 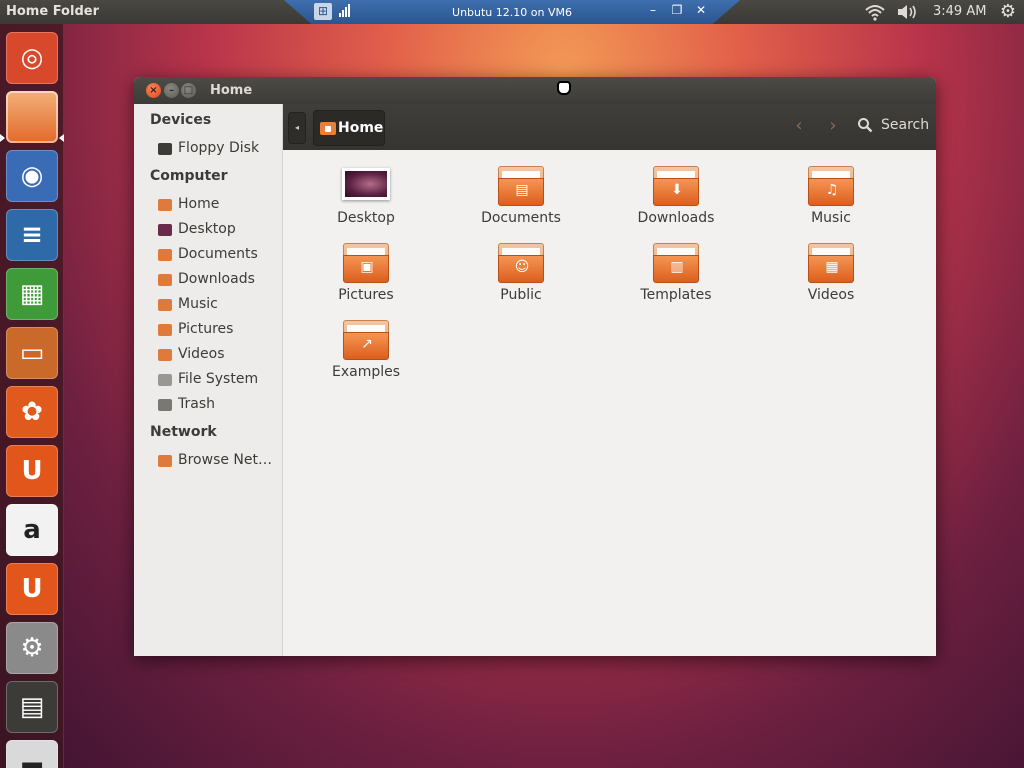 What do you see at coordinates (907, 12) in the screenshot?
I see `volume-icon` at bounding box center [907, 12].